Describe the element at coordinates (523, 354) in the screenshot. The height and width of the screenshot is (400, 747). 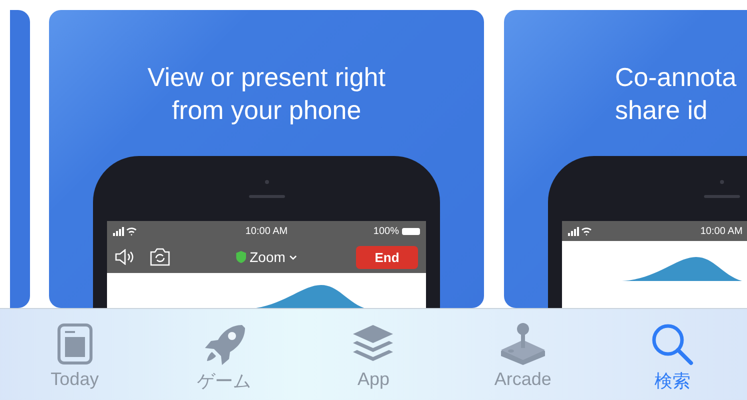
I see `tab-item: Arcade` at that location.